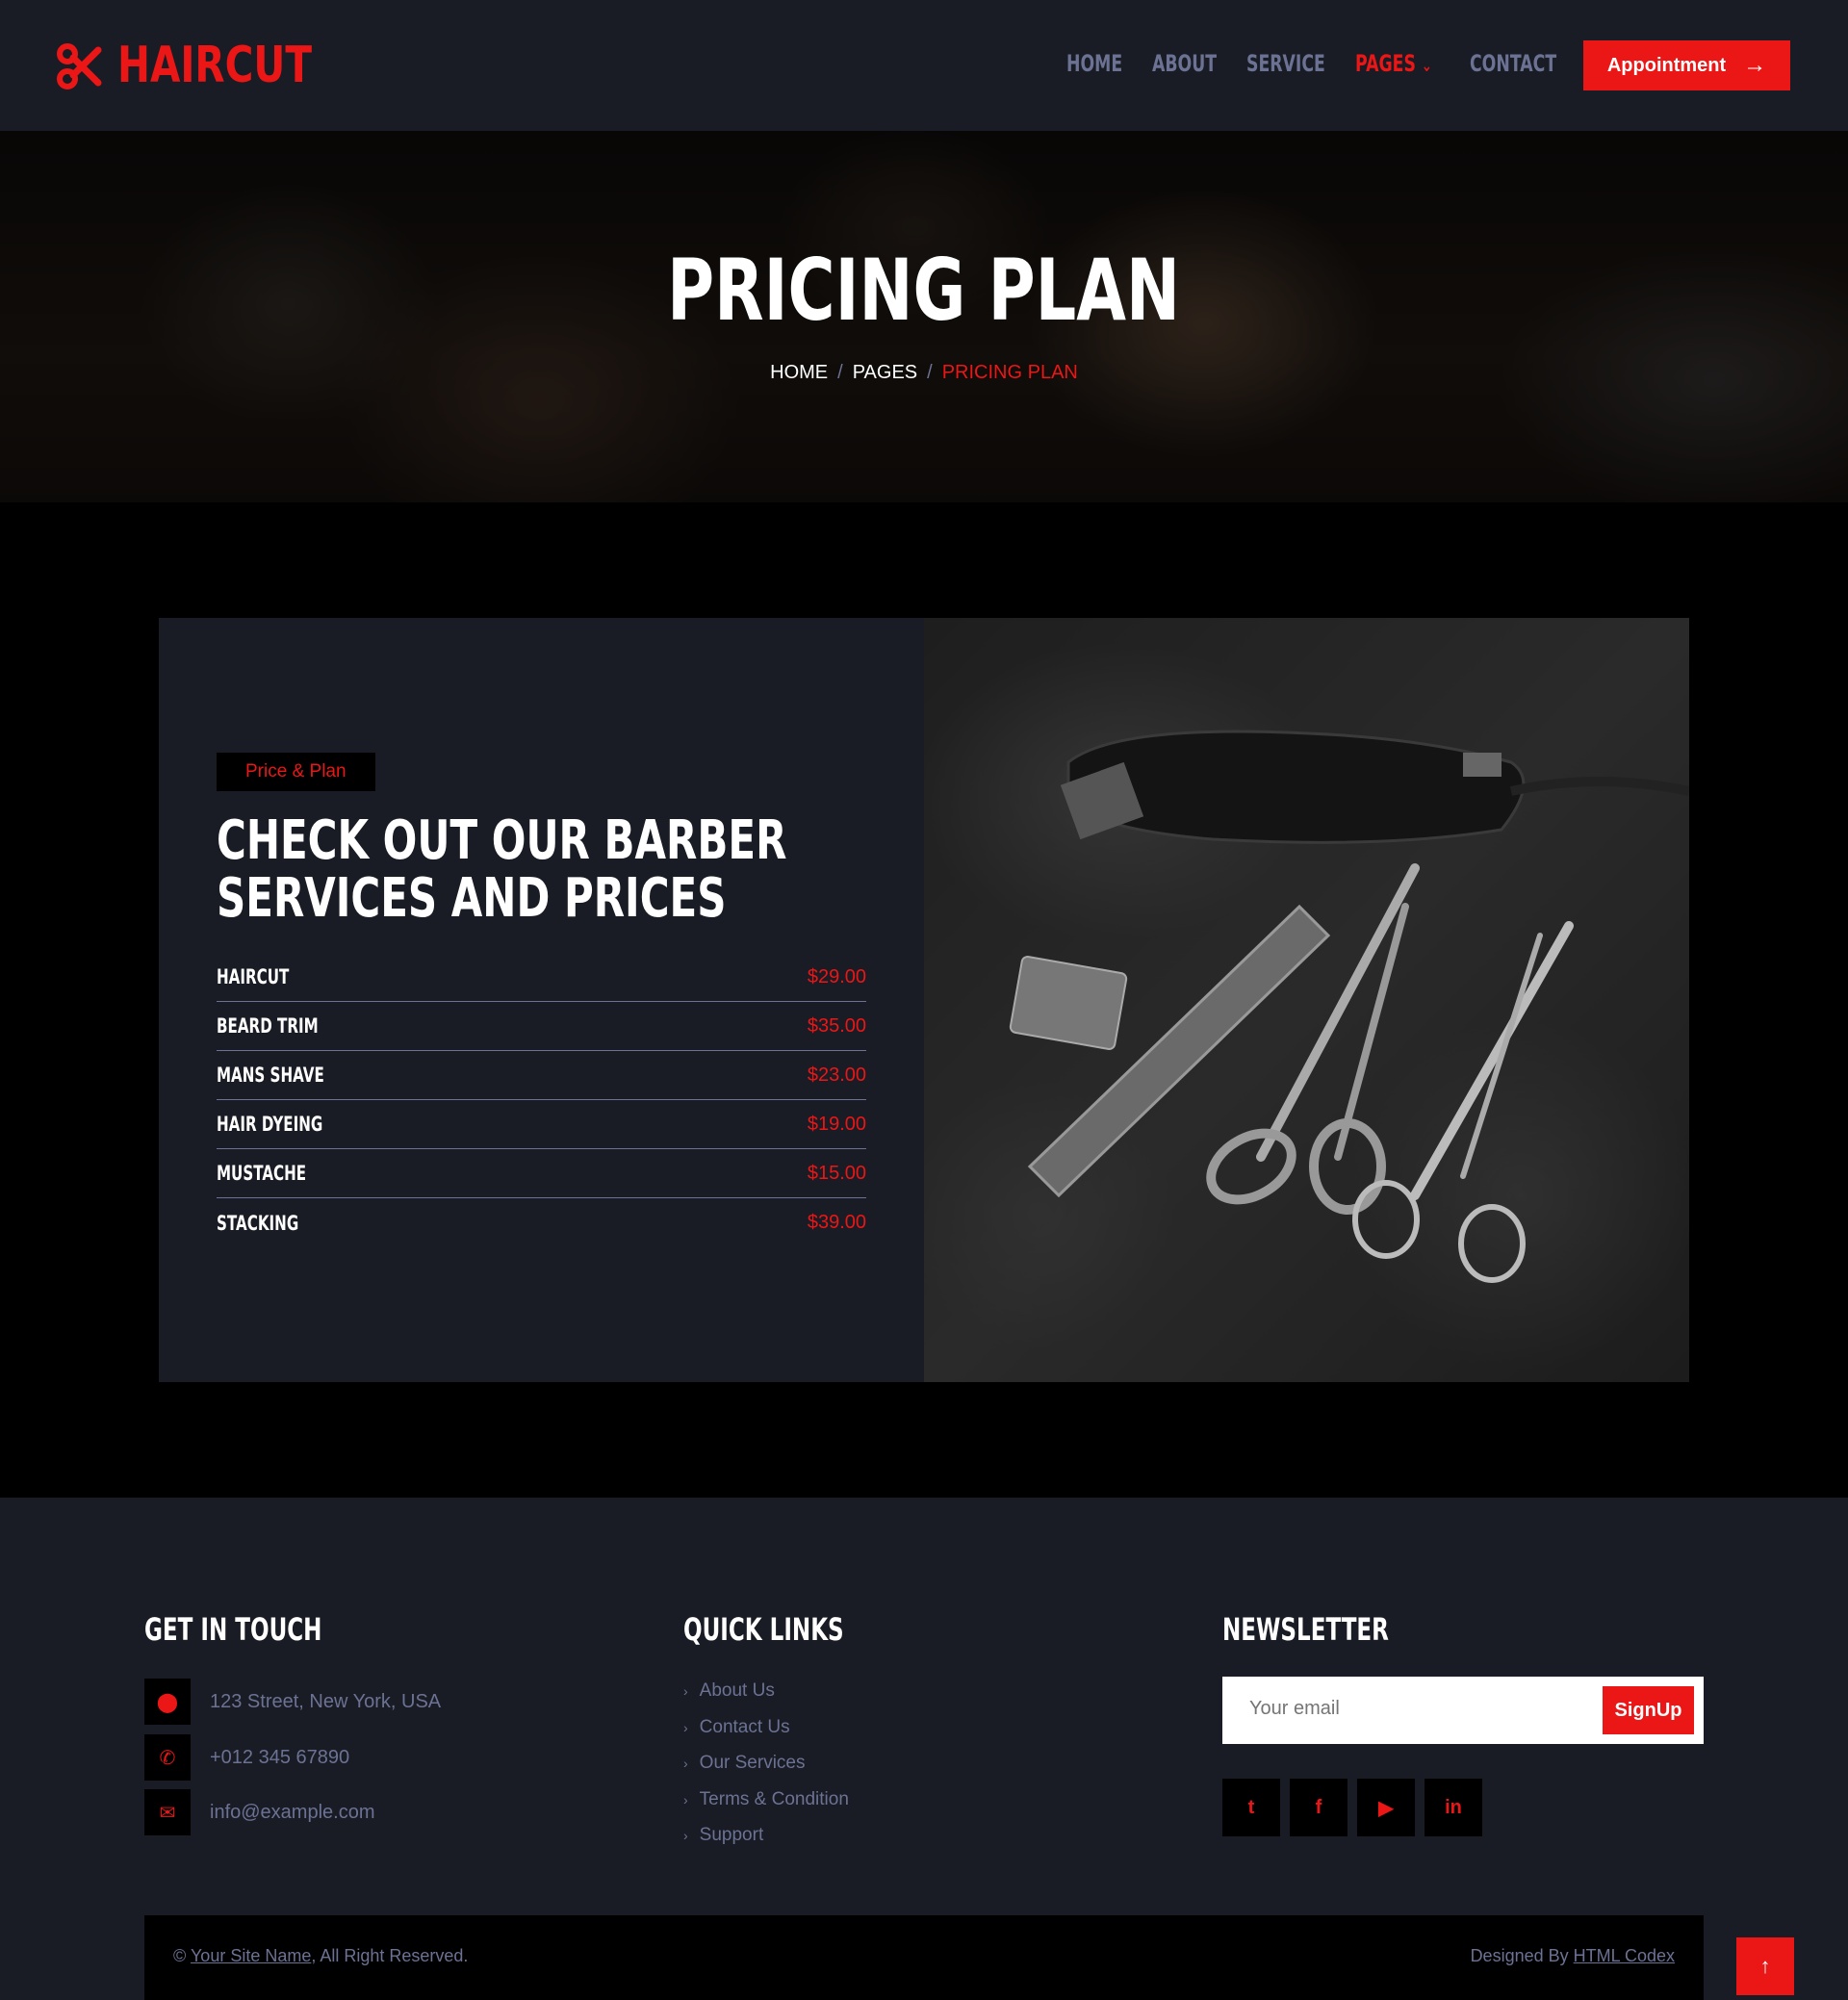  Describe the element at coordinates (1393, 1709) in the screenshot. I see `email-input` at that location.